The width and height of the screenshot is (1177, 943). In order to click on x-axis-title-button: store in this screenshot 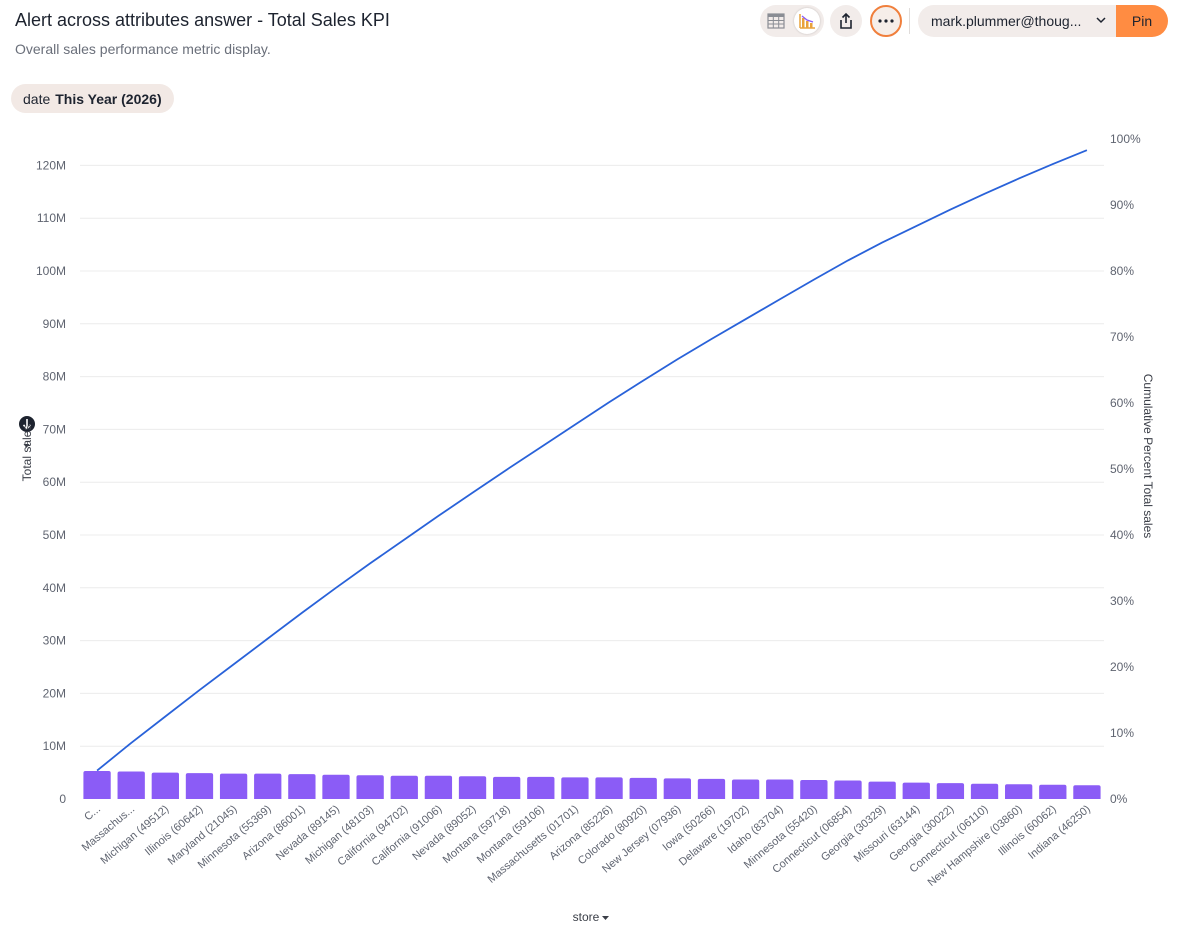, I will do `click(591, 917)`.